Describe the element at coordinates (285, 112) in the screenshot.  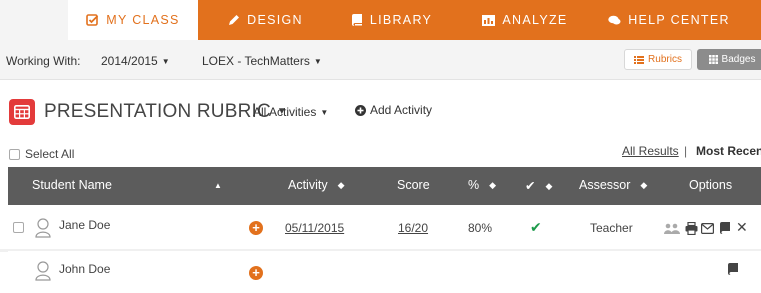
I see `activities-filter-label: All Activities` at that location.